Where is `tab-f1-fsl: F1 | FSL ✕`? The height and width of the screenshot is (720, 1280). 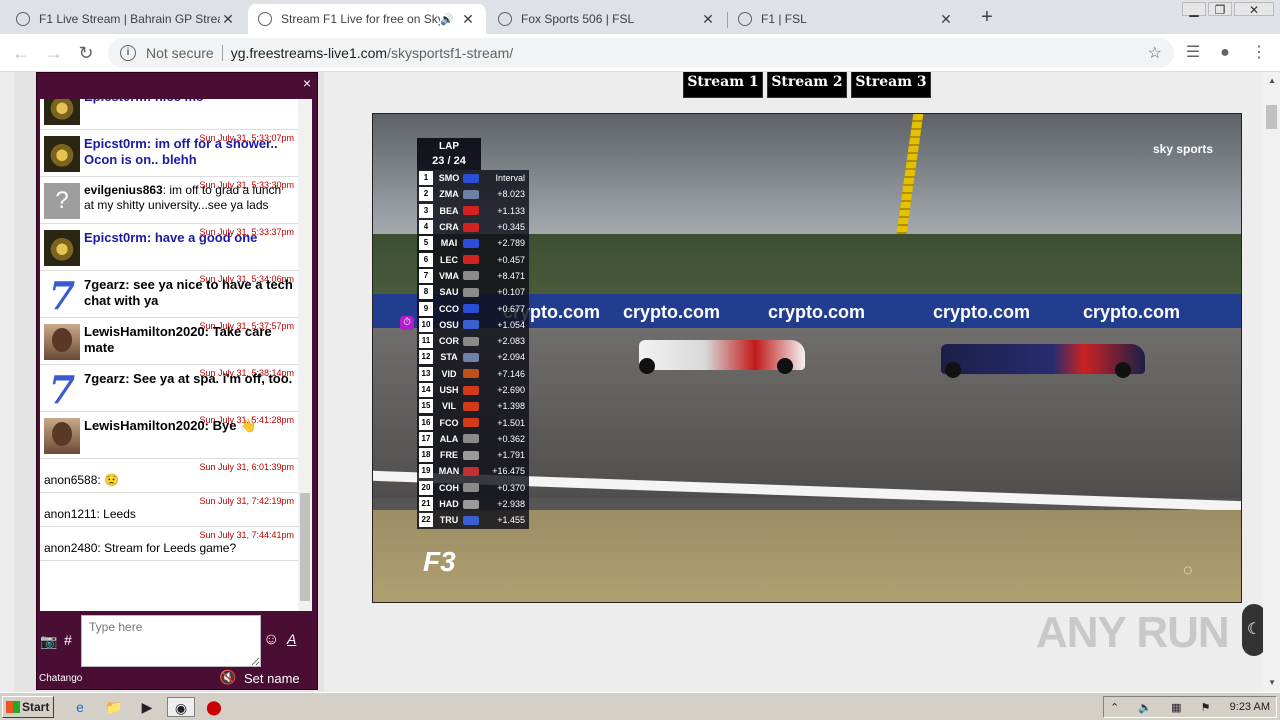 tab-f1-fsl: F1 | FSL ✕ is located at coordinates (846, 19).